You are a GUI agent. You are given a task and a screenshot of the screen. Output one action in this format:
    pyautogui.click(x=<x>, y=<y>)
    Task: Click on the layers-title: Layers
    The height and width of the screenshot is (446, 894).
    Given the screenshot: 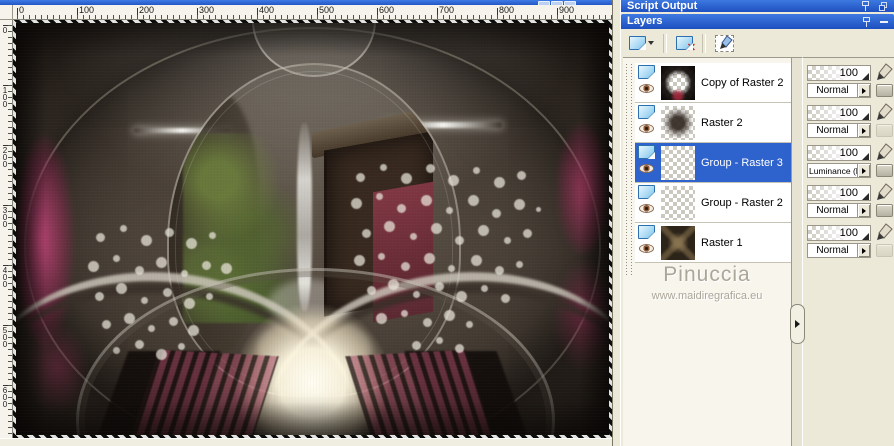 What is the action you would take?
    pyautogui.click(x=645, y=21)
    